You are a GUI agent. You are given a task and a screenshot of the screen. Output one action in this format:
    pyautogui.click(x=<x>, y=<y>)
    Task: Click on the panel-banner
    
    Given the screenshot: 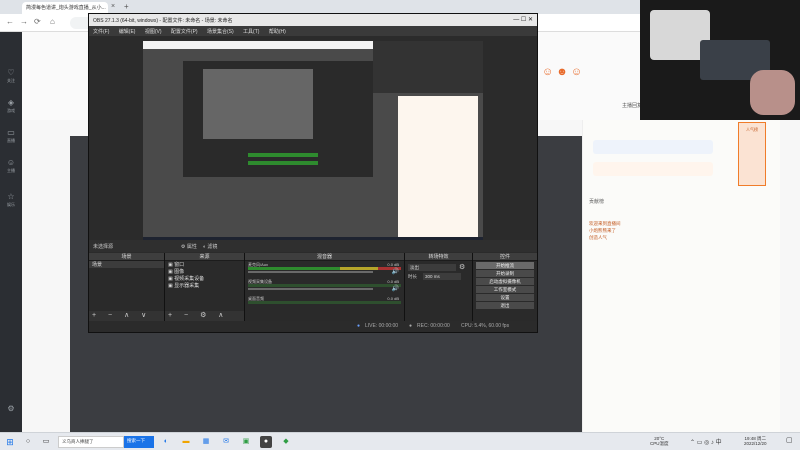 What is the action you would take?
    pyautogui.click(x=653, y=147)
    